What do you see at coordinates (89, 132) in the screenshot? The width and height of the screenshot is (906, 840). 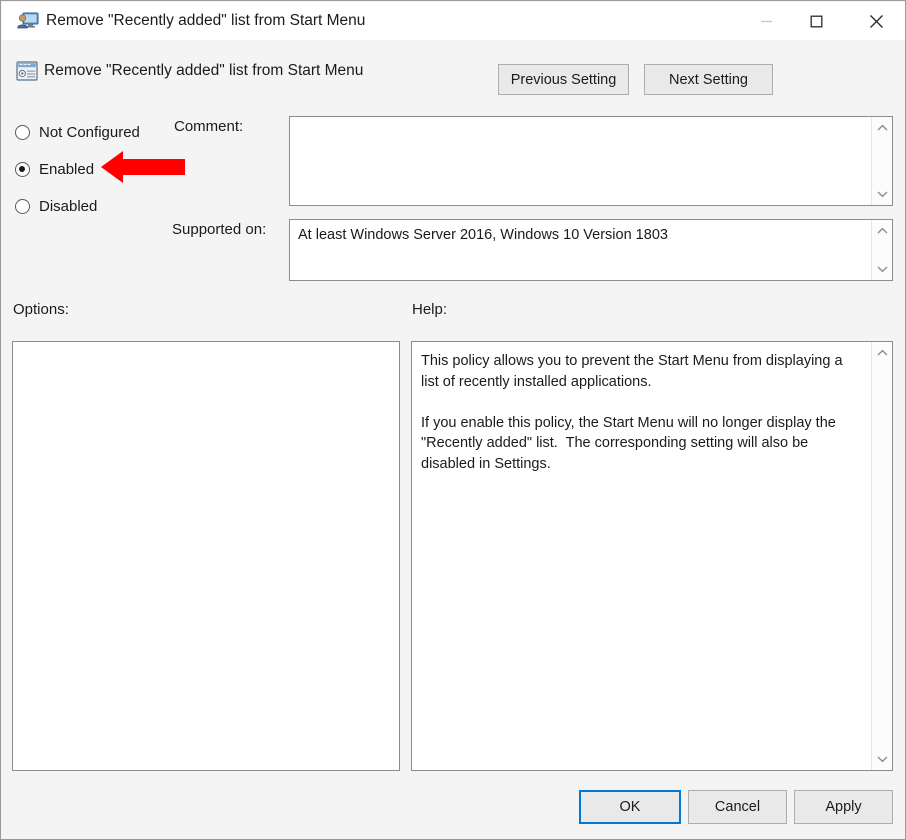 I see `radio-label-not-configured: Not Configured` at bounding box center [89, 132].